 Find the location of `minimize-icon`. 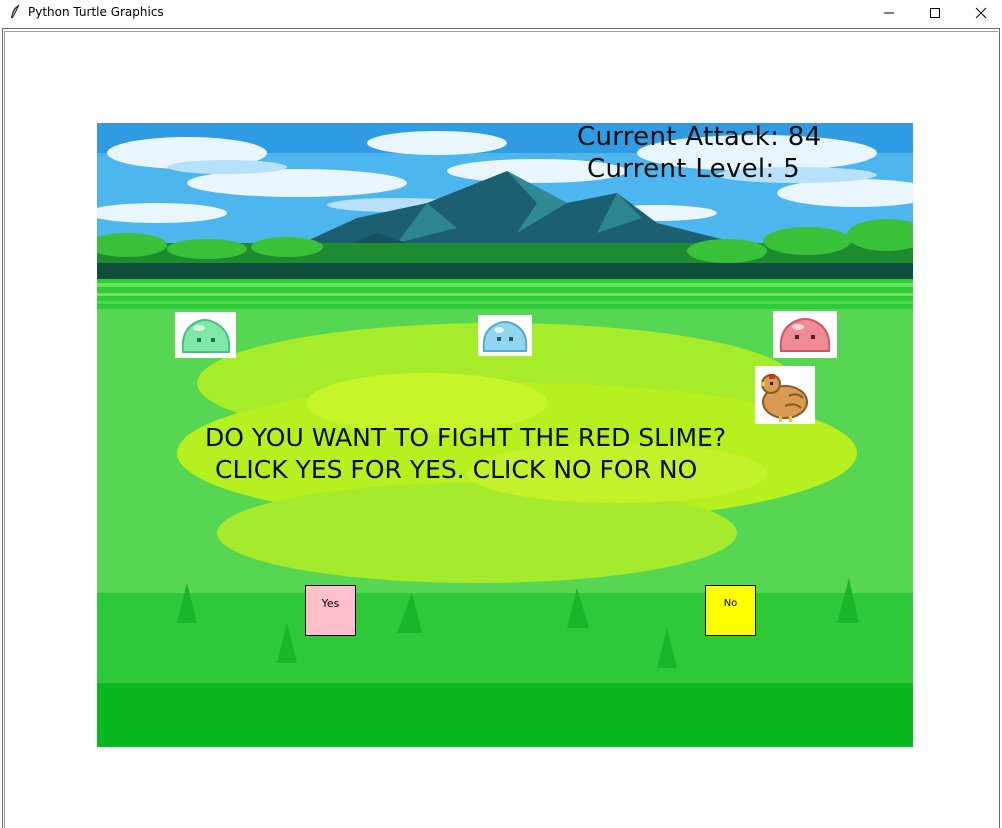

minimize-icon is located at coordinates (889, 13).